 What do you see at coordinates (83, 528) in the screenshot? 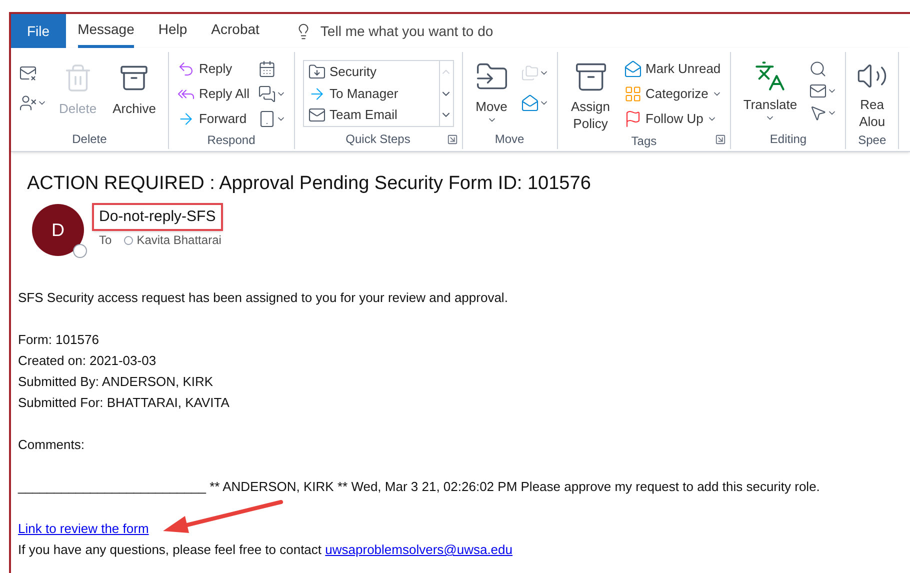
I see `review-link: Link to review the form` at bounding box center [83, 528].